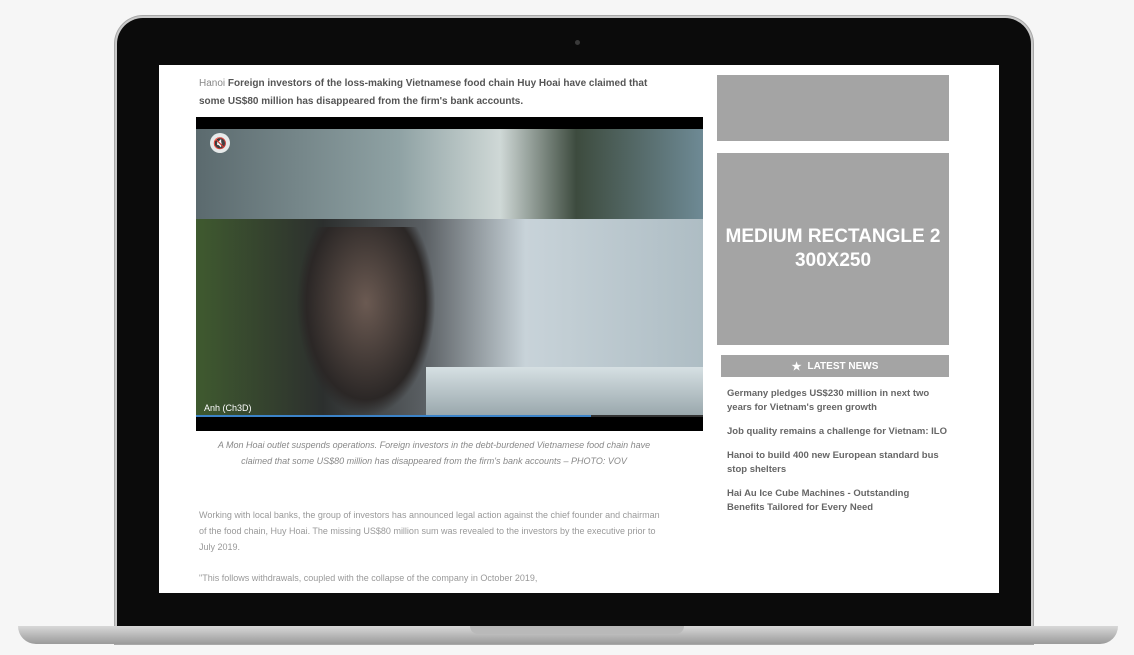 The width and height of the screenshot is (1134, 655). I want to click on video-progress-fill, so click(394, 416).